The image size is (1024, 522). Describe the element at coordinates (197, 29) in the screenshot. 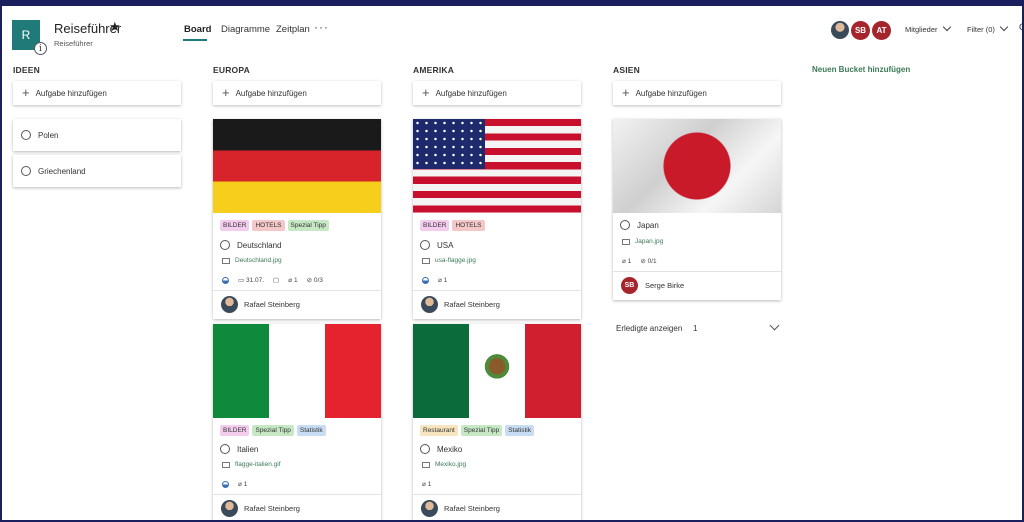

I see `tab-board: Board` at that location.